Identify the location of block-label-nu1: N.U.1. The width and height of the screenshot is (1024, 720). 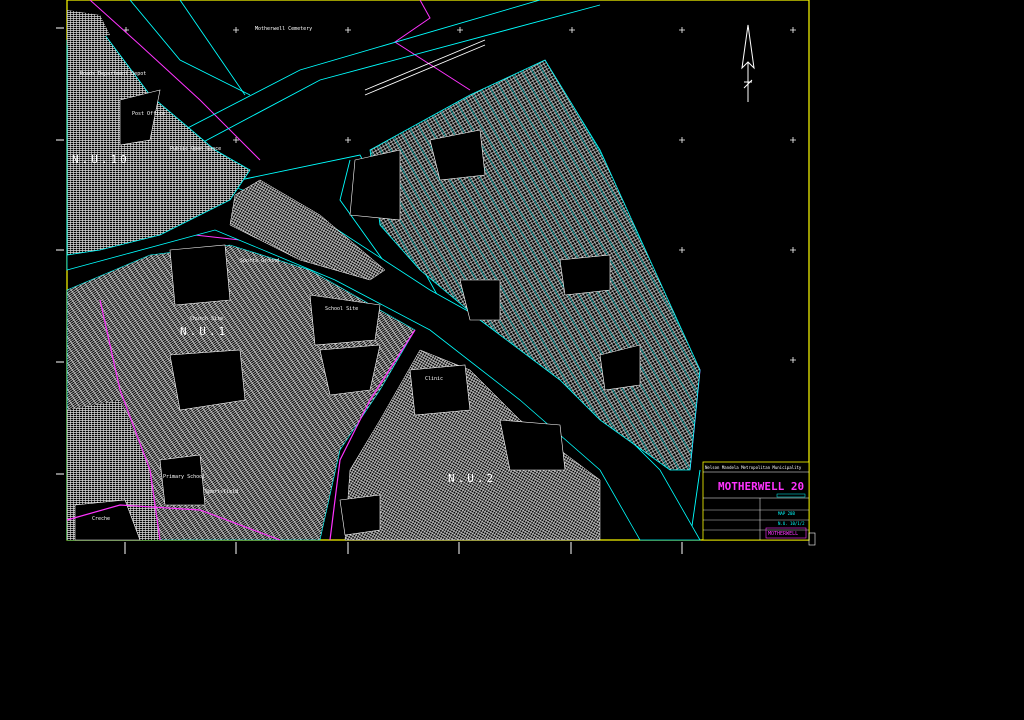
(204, 331).